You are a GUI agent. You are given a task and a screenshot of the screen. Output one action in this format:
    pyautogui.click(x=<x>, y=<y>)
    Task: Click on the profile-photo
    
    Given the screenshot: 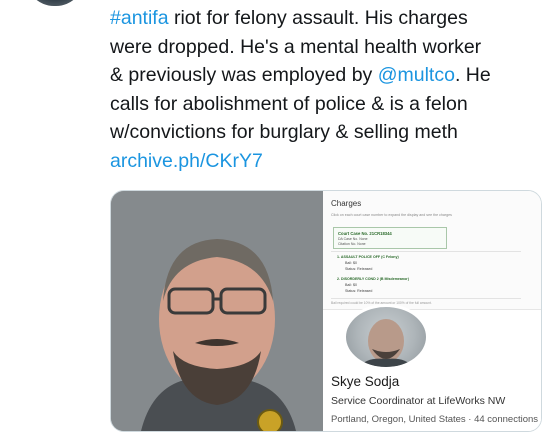 What is the action you would take?
    pyautogui.click(x=386, y=337)
    